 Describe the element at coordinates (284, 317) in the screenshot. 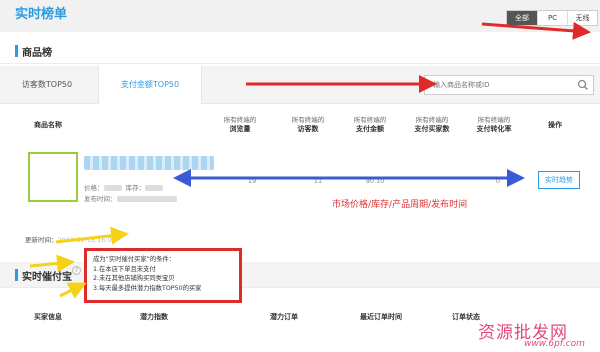

I see `col2-potential-order: 潜力订单` at that location.